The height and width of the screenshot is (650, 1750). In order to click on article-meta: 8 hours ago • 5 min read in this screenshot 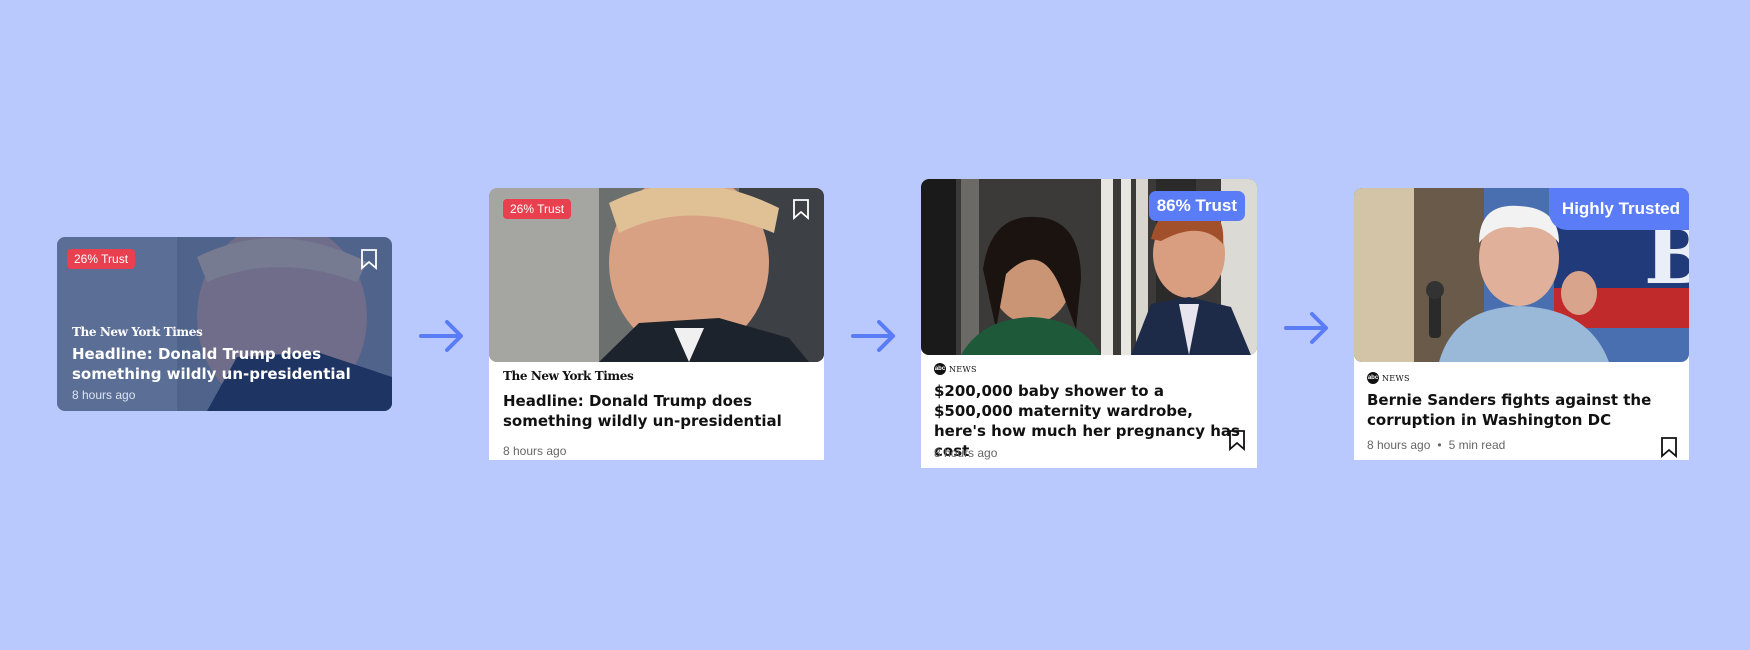, I will do `click(1436, 445)`.